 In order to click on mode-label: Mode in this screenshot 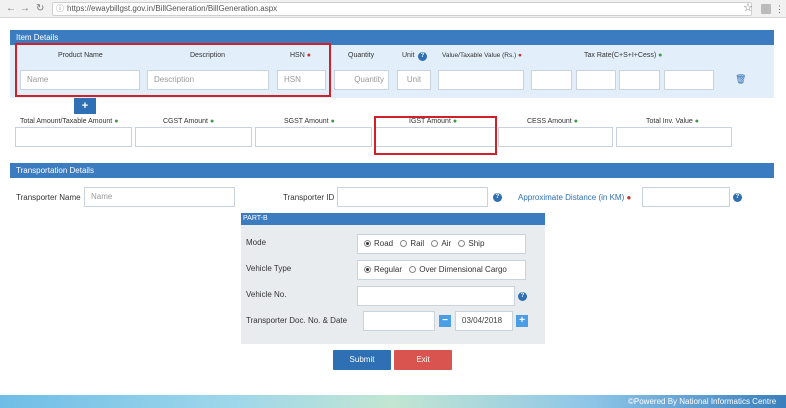, I will do `click(256, 242)`.